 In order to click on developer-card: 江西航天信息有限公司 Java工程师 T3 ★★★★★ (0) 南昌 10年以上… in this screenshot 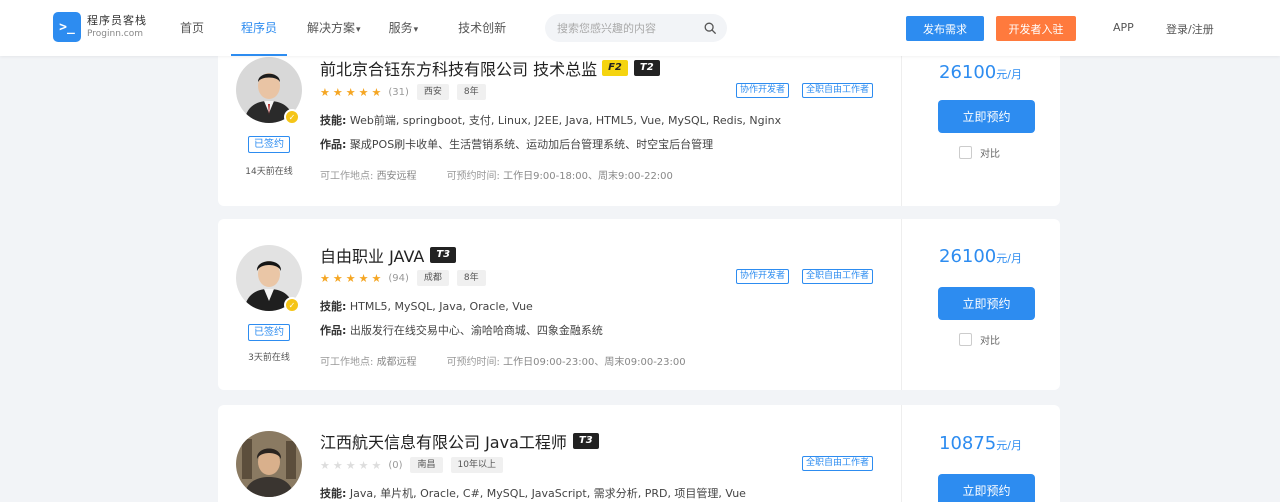, I will do `click(639, 453)`.